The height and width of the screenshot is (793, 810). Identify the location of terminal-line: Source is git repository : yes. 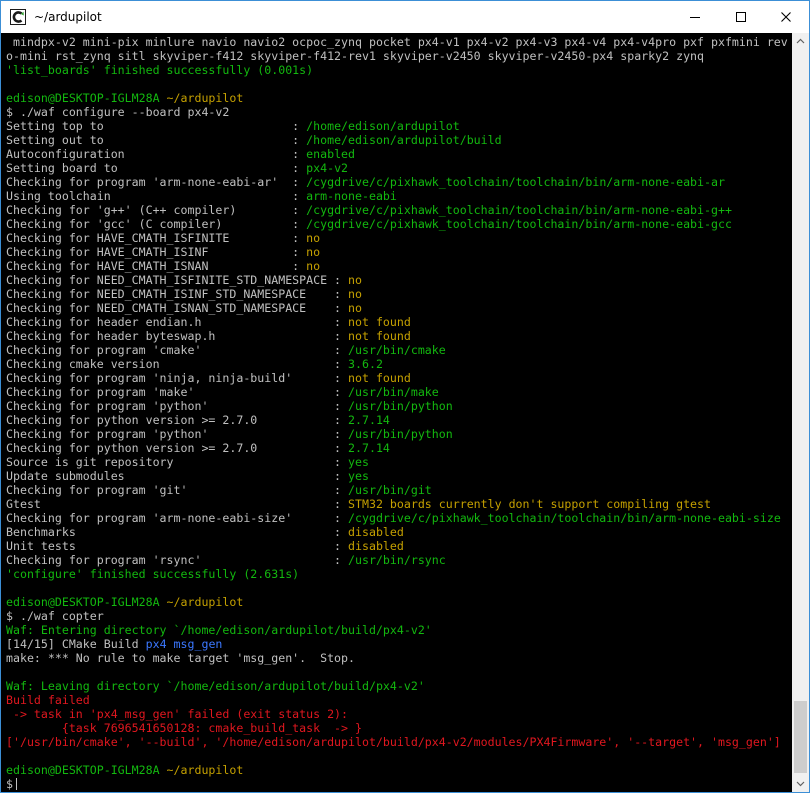
(187, 462).